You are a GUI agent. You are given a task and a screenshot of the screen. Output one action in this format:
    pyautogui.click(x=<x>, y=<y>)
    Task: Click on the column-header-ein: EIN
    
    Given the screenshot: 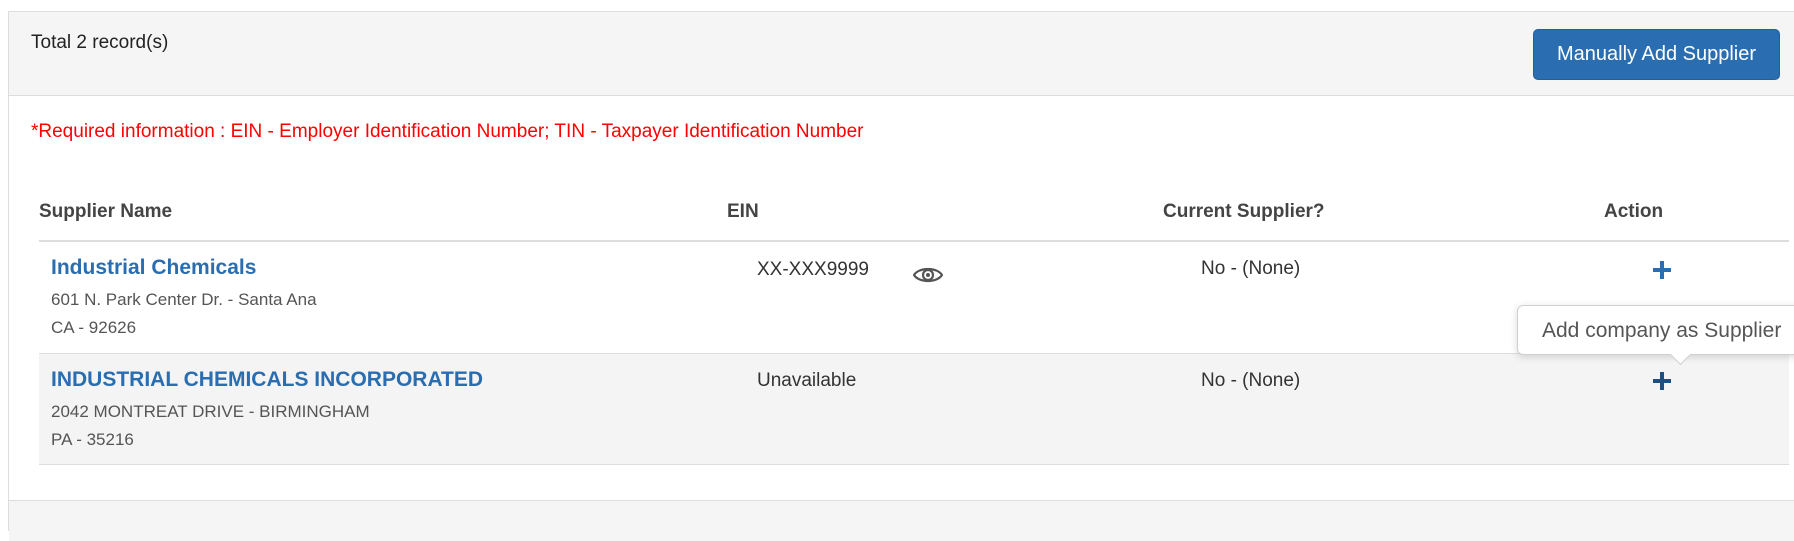 What is the action you would take?
    pyautogui.click(x=743, y=211)
    